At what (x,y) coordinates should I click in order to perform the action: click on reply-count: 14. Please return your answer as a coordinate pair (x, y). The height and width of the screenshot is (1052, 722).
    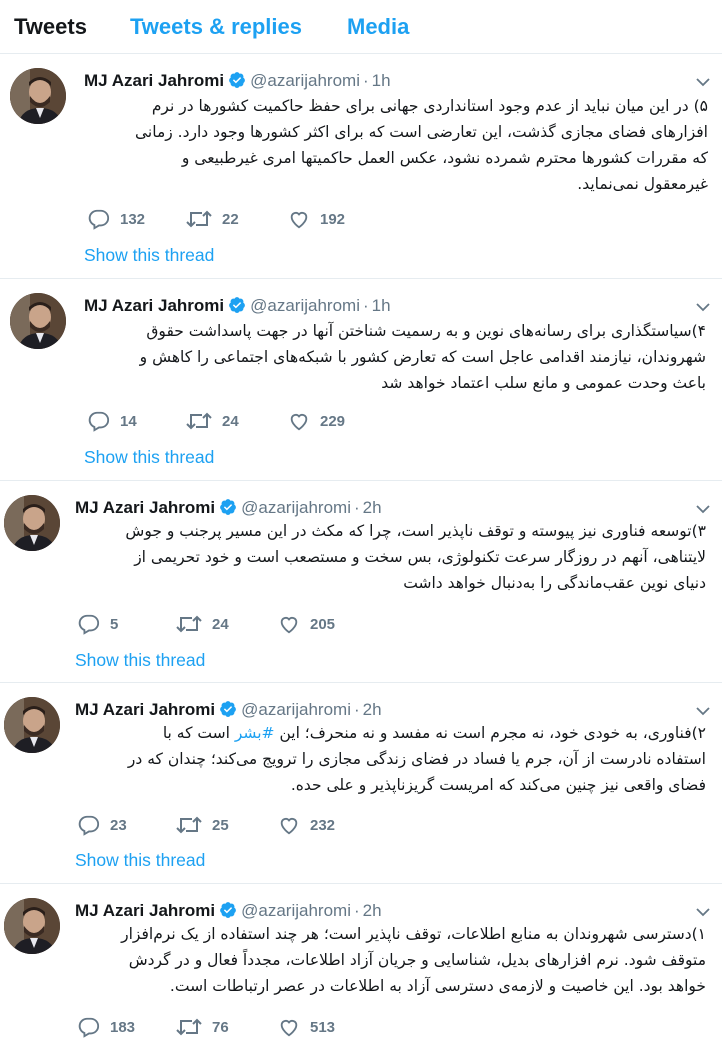
    Looking at the image, I should click on (128, 421).